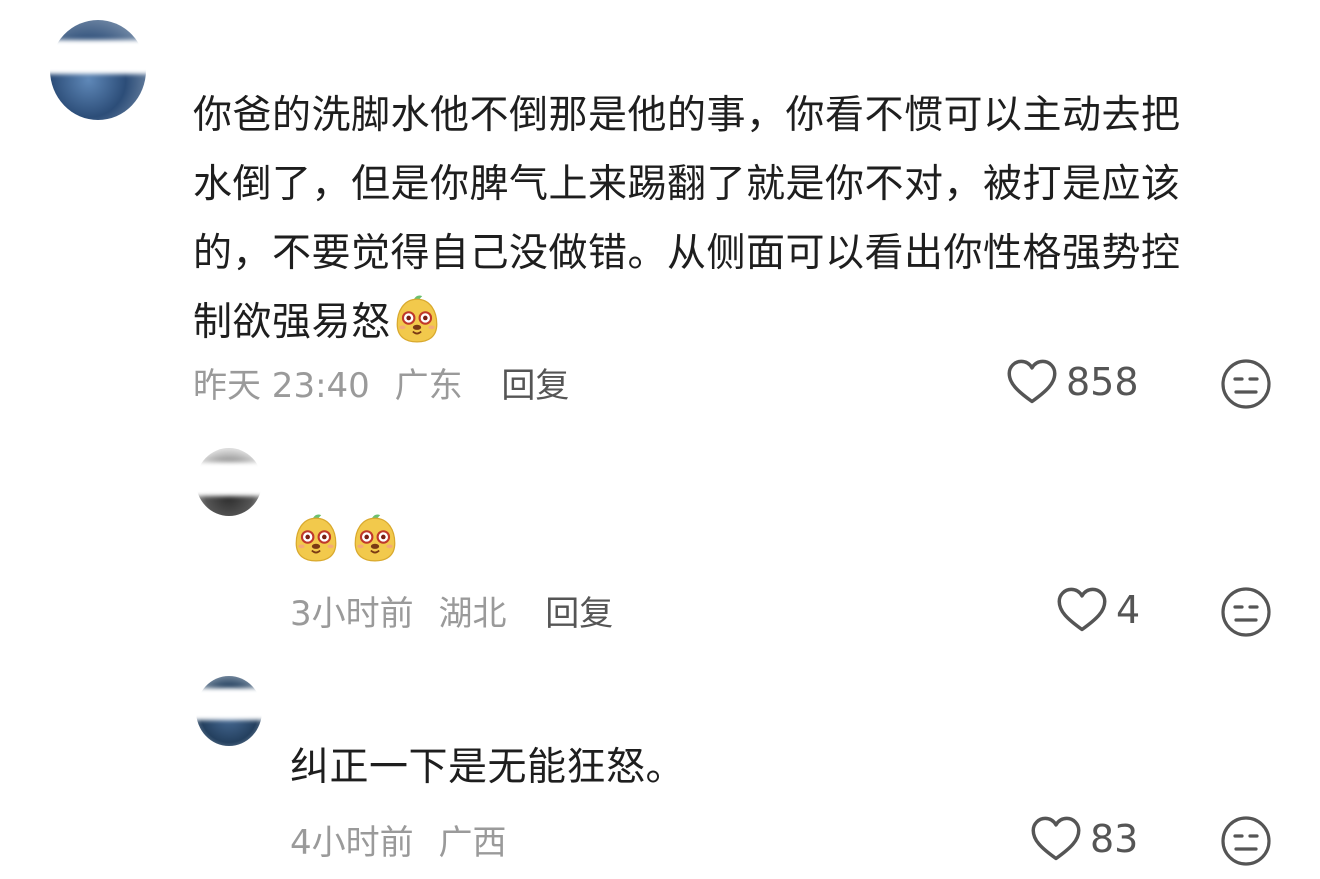 The width and height of the screenshot is (1320, 879). I want to click on comment-meta: 3小时前 湖北 回复, so click(451, 610).